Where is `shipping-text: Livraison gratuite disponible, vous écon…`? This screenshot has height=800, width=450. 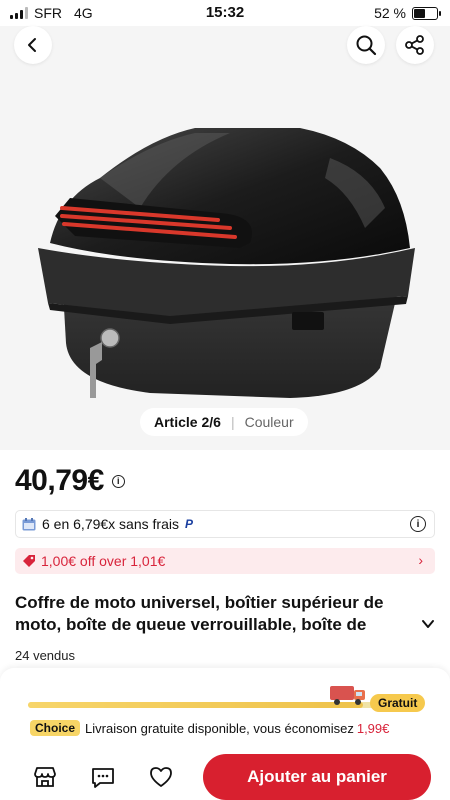 shipping-text: Livraison gratuite disponible, vous écon… is located at coordinates (219, 728).